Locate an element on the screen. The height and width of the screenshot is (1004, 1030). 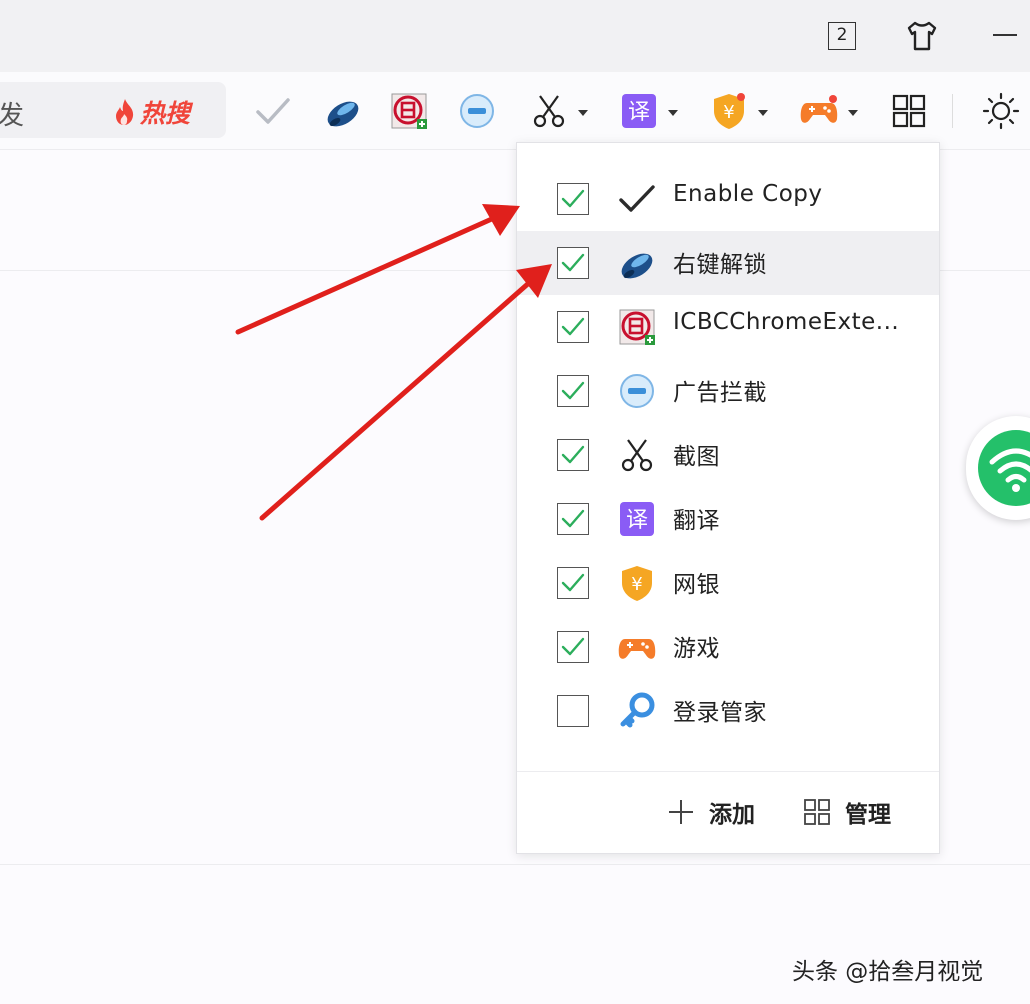
scissors-icon is located at coordinates (637, 455).